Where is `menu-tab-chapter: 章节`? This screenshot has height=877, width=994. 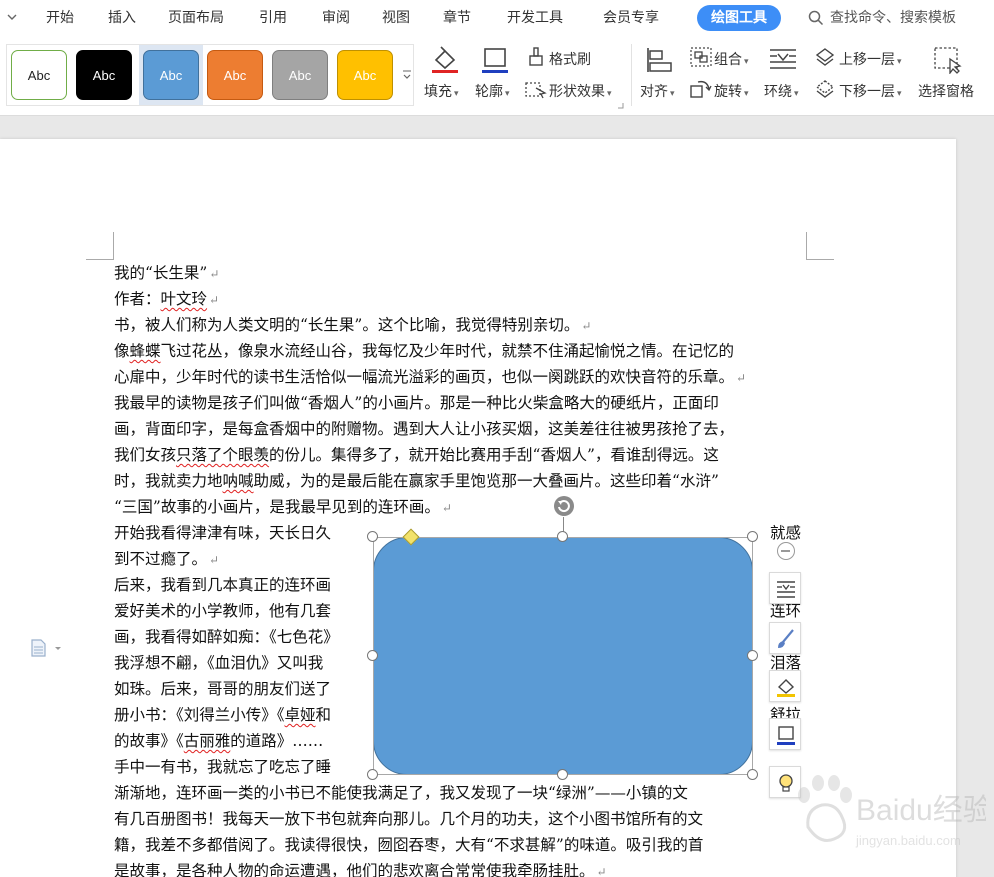 menu-tab-chapter: 章节 is located at coordinates (457, 18).